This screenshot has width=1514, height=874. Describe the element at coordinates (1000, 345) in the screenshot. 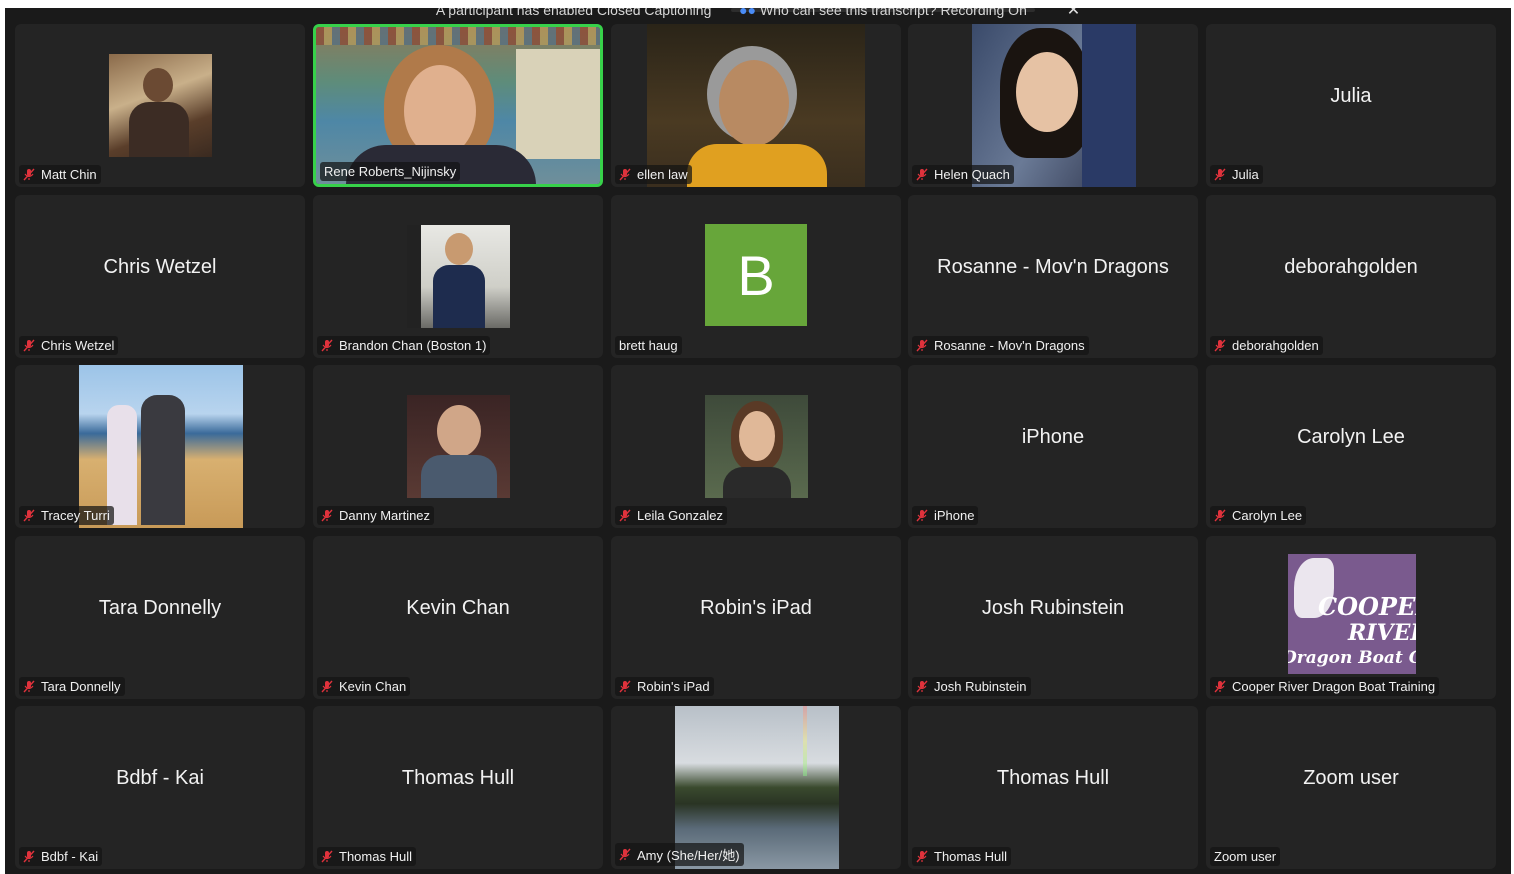

I see `name-label: Rosanne - Mov'n Dragons` at that location.